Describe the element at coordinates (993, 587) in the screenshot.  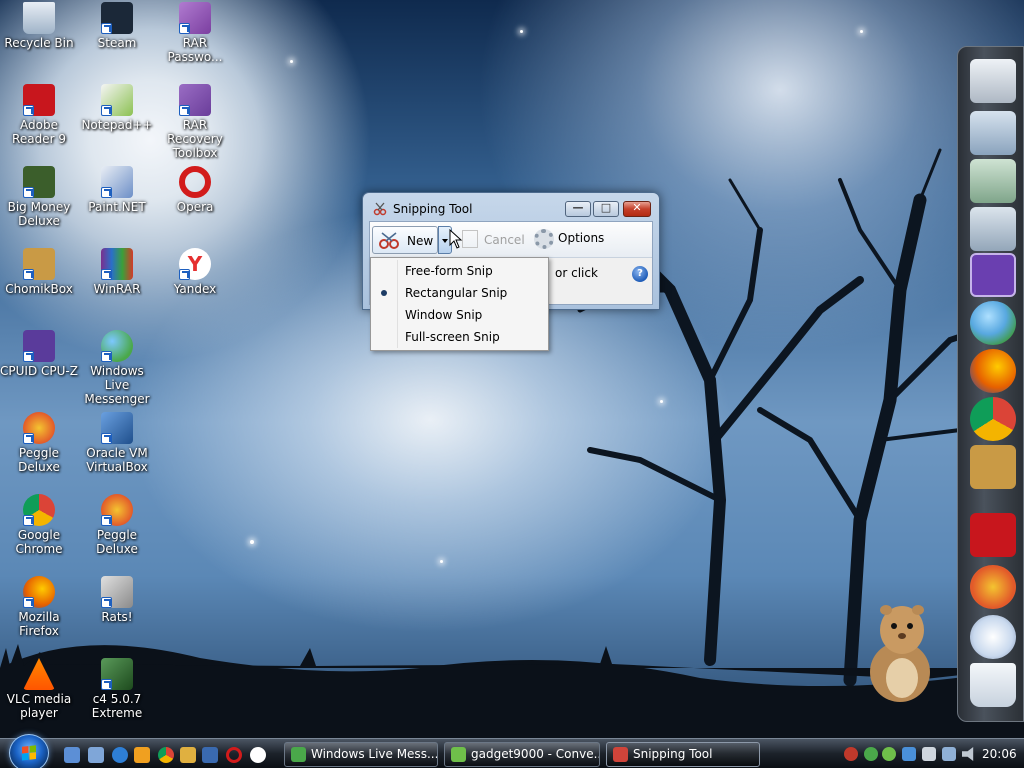
I see `dock-peggle-icon` at that location.